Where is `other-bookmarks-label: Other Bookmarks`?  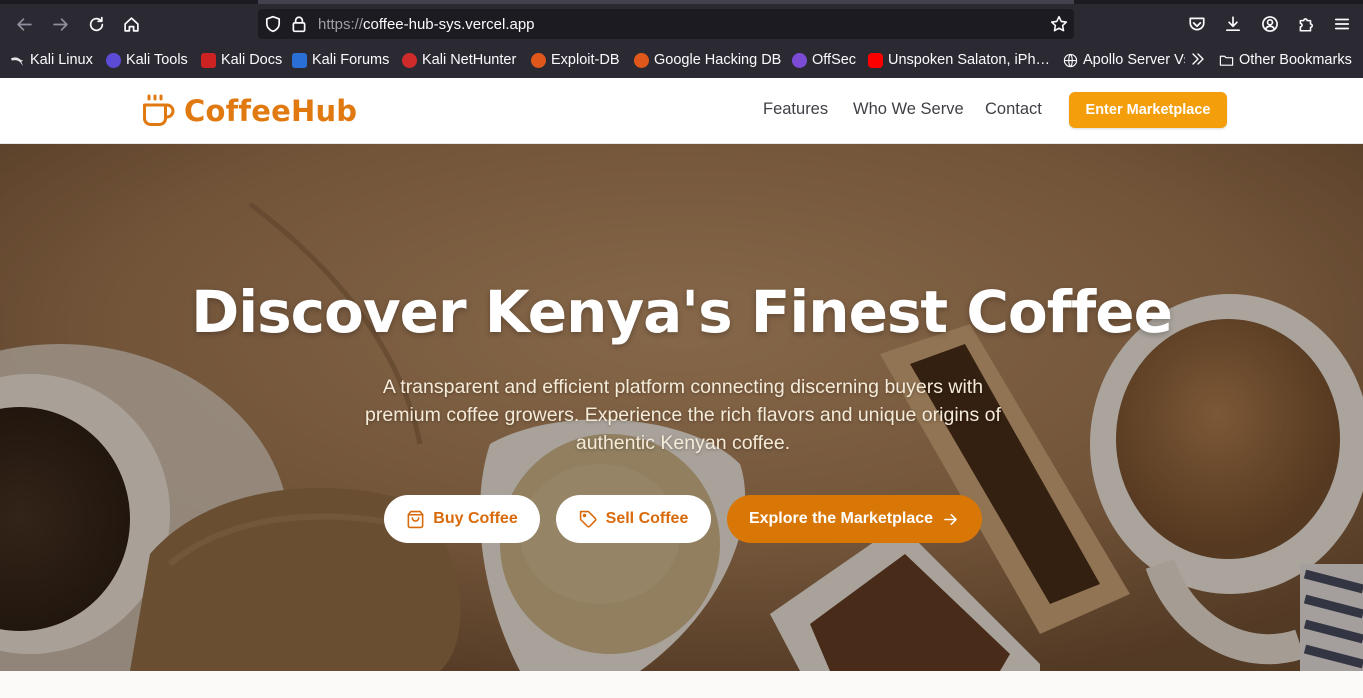
other-bookmarks-label: Other Bookmarks is located at coordinates (1295, 60).